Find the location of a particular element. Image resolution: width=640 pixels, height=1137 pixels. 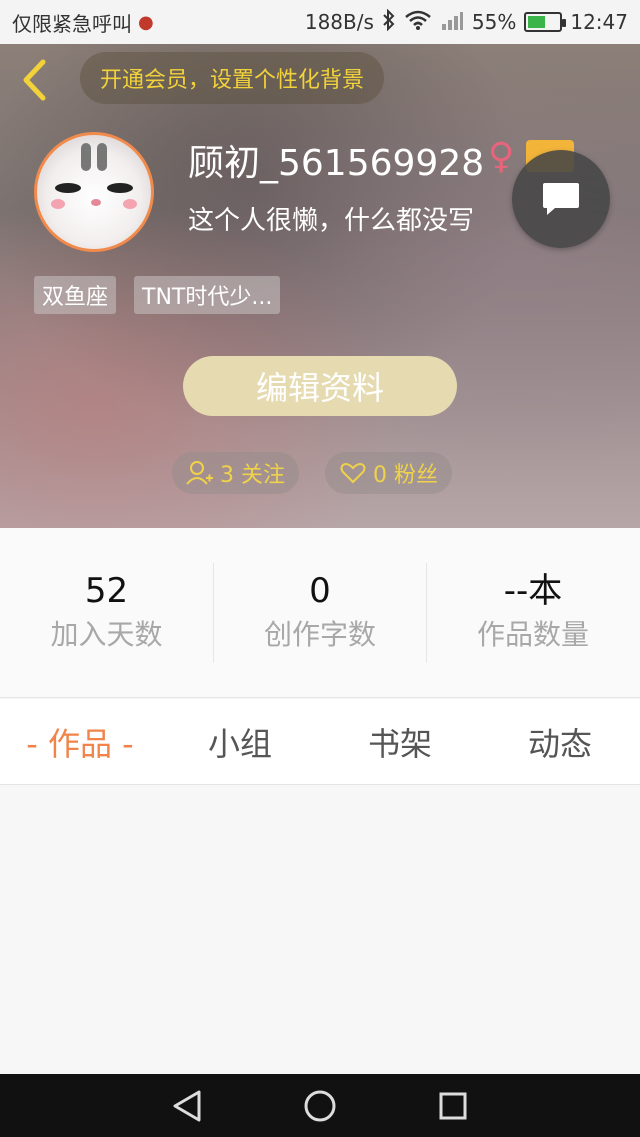

stats-bar: 52 加入天数 0 创作字数 --本 作品数量 is located at coordinates (320, 613).